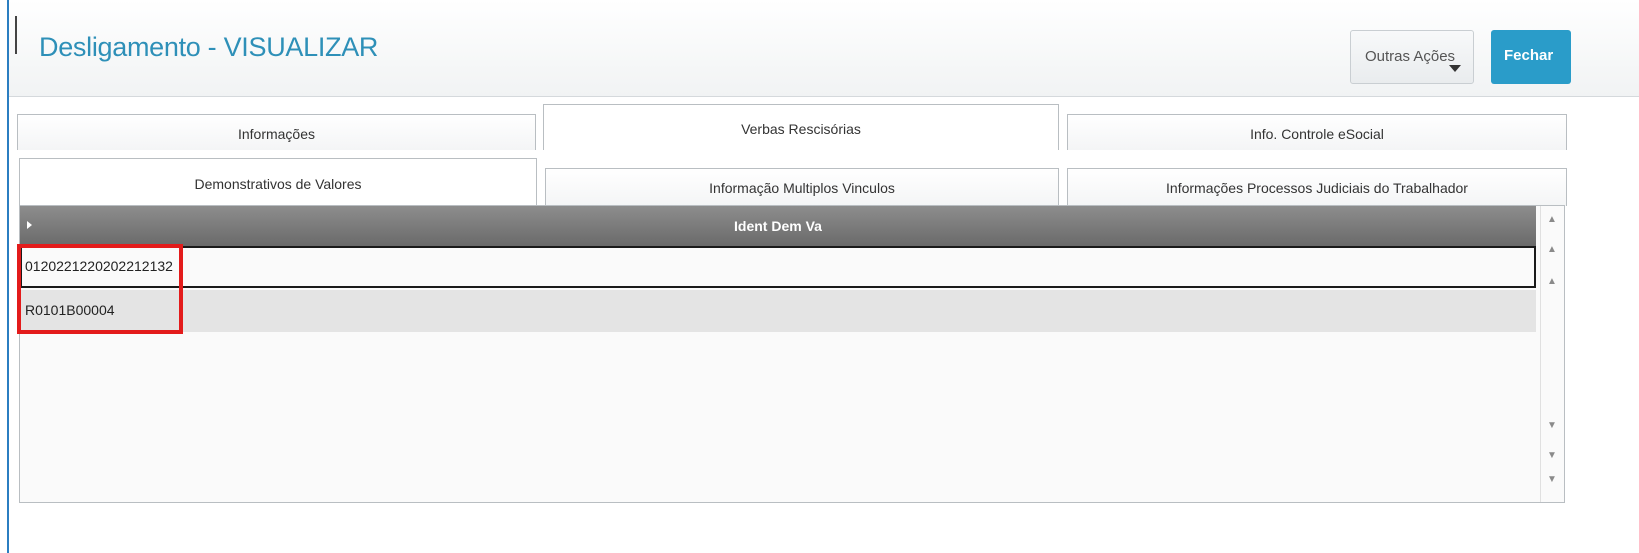 Image resolution: width=1639 pixels, height=553 pixels. I want to click on scroll-top-icon: ▲, so click(1552, 220).